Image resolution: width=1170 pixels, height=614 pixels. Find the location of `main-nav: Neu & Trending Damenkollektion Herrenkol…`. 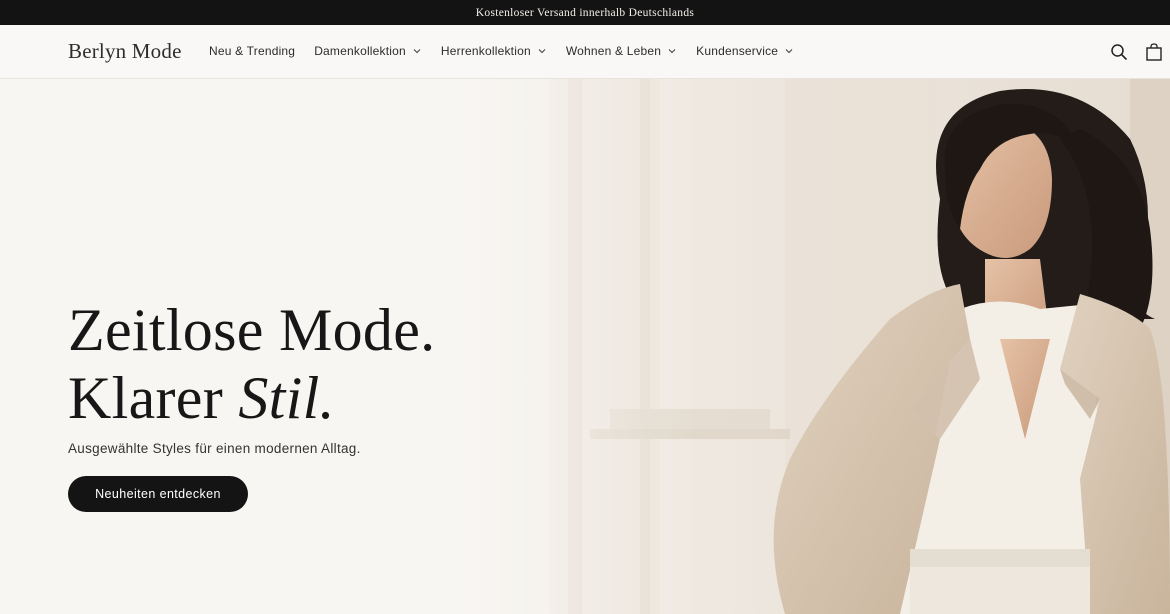

main-nav: Neu & Trending Damenkollektion Herrenkol… is located at coordinates (501, 51).